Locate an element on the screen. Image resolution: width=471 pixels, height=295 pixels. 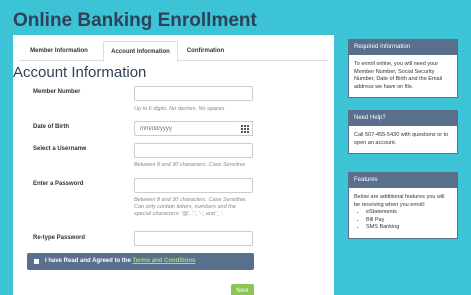
page-title: Online Banking Enrollment is located at coordinates (135, 20).